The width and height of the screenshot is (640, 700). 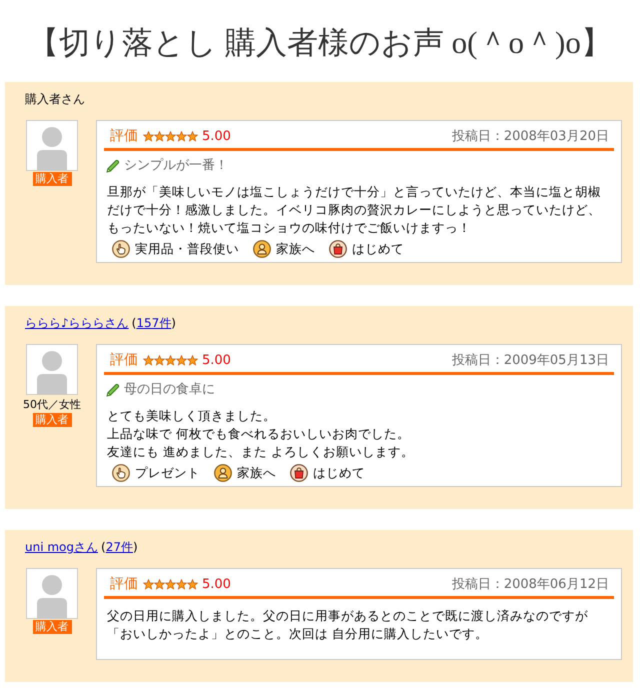 What do you see at coordinates (530, 136) in the screenshot?
I see `post-date: 投稿日：2008年03月20日` at bounding box center [530, 136].